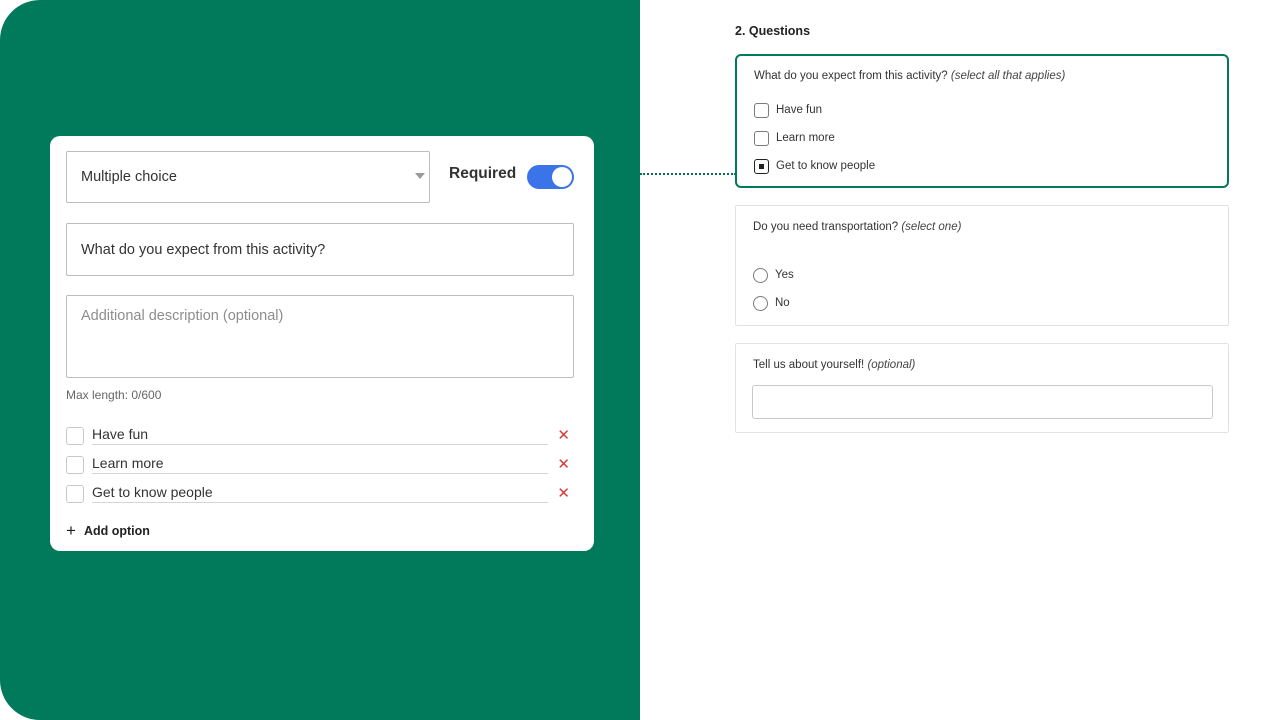  What do you see at coordinates (483, 173) in the screenshot?
I see `required-label: Required` at bounding box center [483, 173].